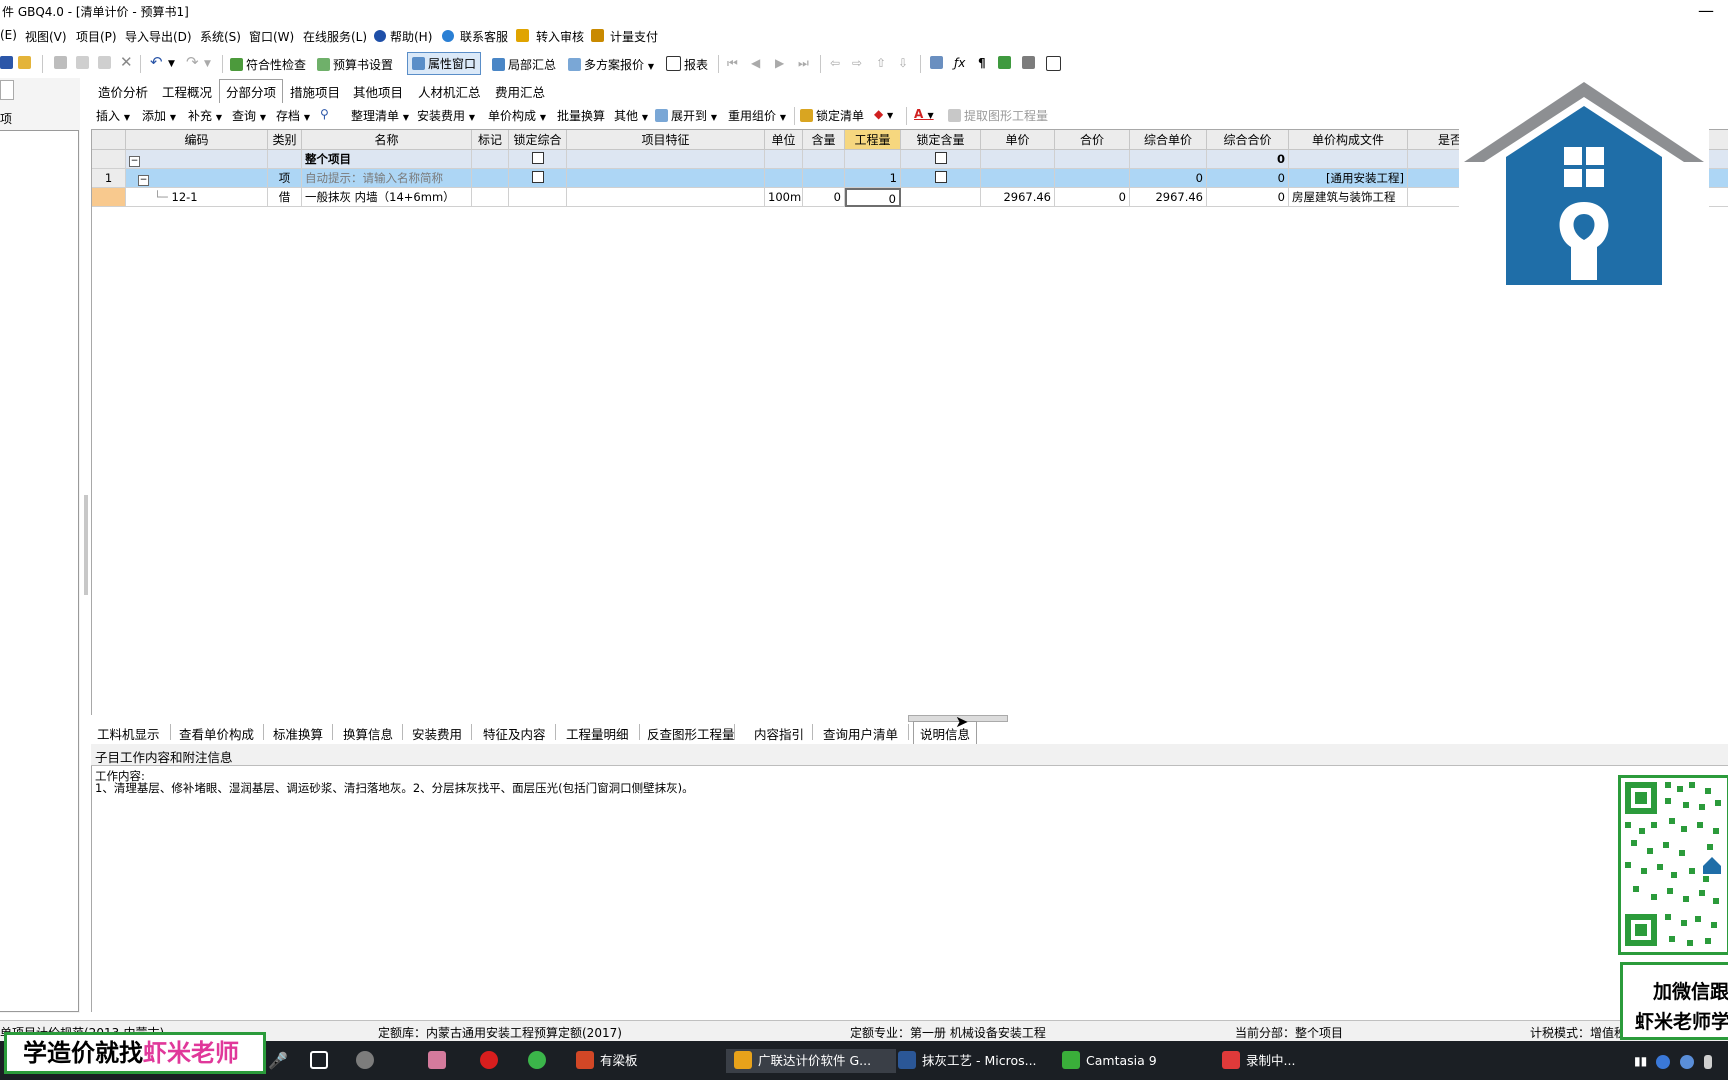 This screenshot has height=1080, width=1728. What do you see at coordinates (484, 36) in the screenshot?
I see `menu-contact-support: 联系客服` at bounding box center [484, 36].